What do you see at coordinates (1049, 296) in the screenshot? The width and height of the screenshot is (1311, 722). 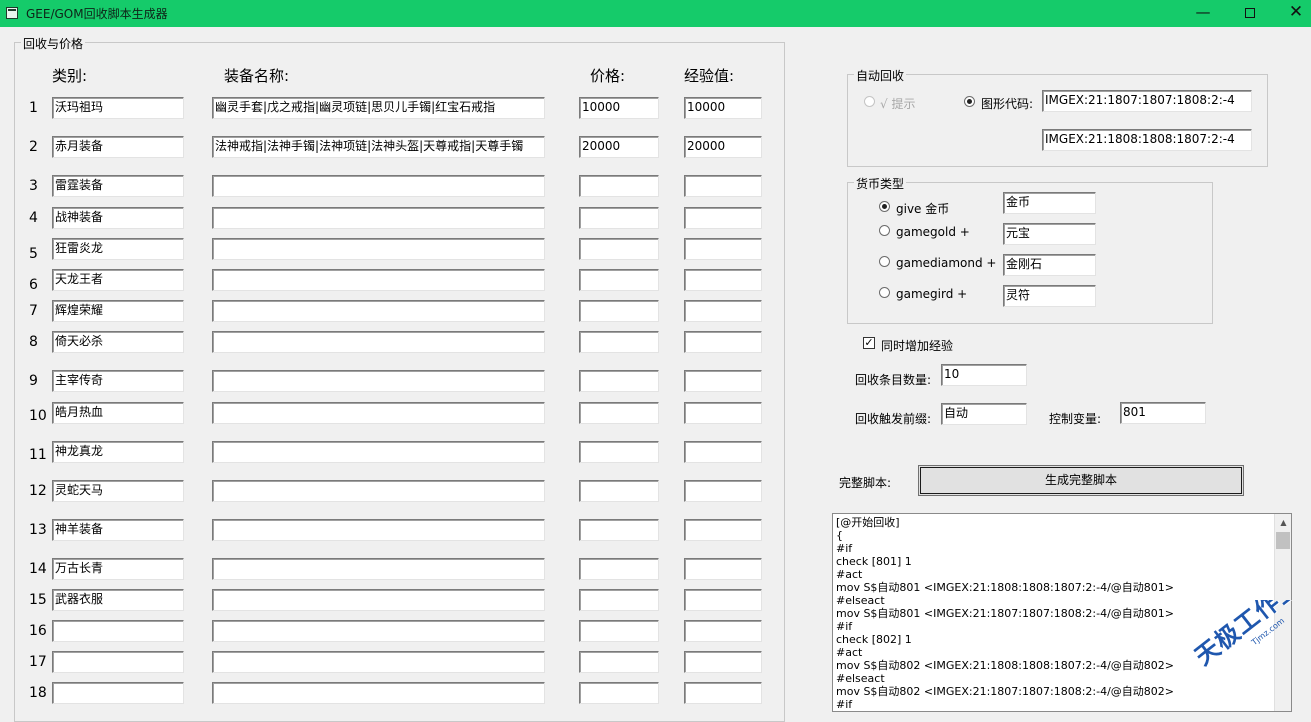 I see `currency-name-input: 灵符` at bounding box center [1049, 296].